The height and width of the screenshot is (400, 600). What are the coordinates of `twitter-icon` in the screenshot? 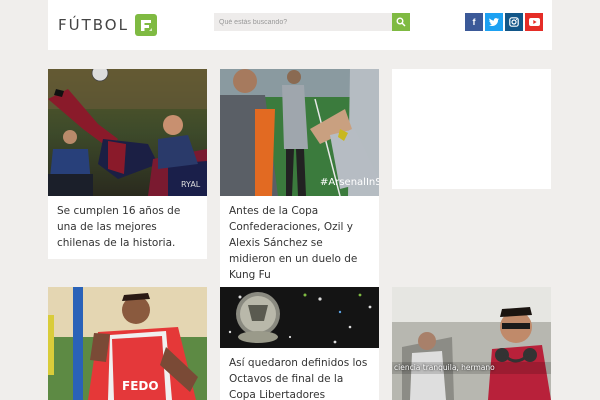 It's located at (494, 22).